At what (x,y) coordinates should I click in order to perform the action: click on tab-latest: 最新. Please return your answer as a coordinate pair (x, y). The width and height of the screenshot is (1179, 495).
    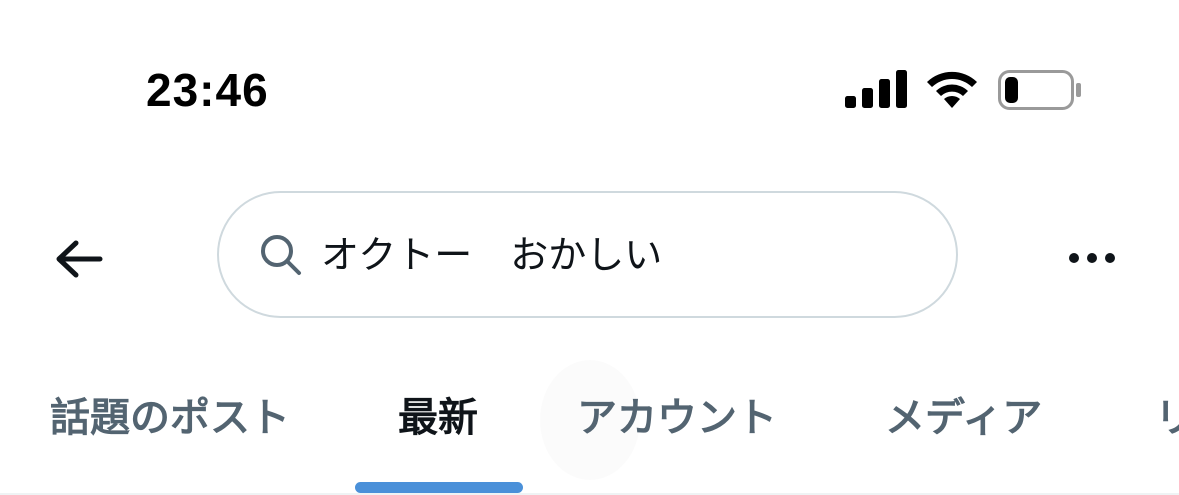
    Looking at the image, I should click on (438, 418).